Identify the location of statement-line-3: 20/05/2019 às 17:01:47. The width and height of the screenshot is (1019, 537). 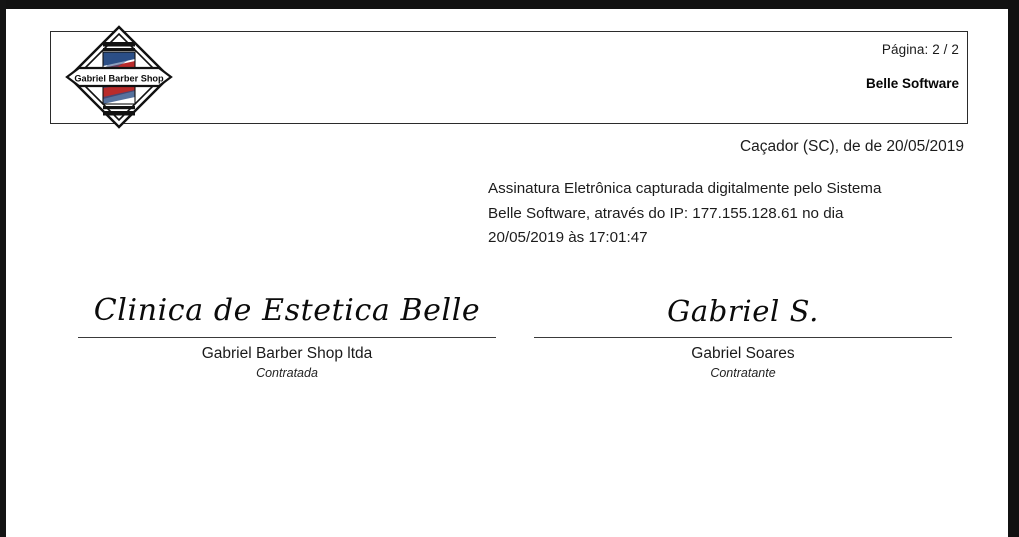
(568, 237).